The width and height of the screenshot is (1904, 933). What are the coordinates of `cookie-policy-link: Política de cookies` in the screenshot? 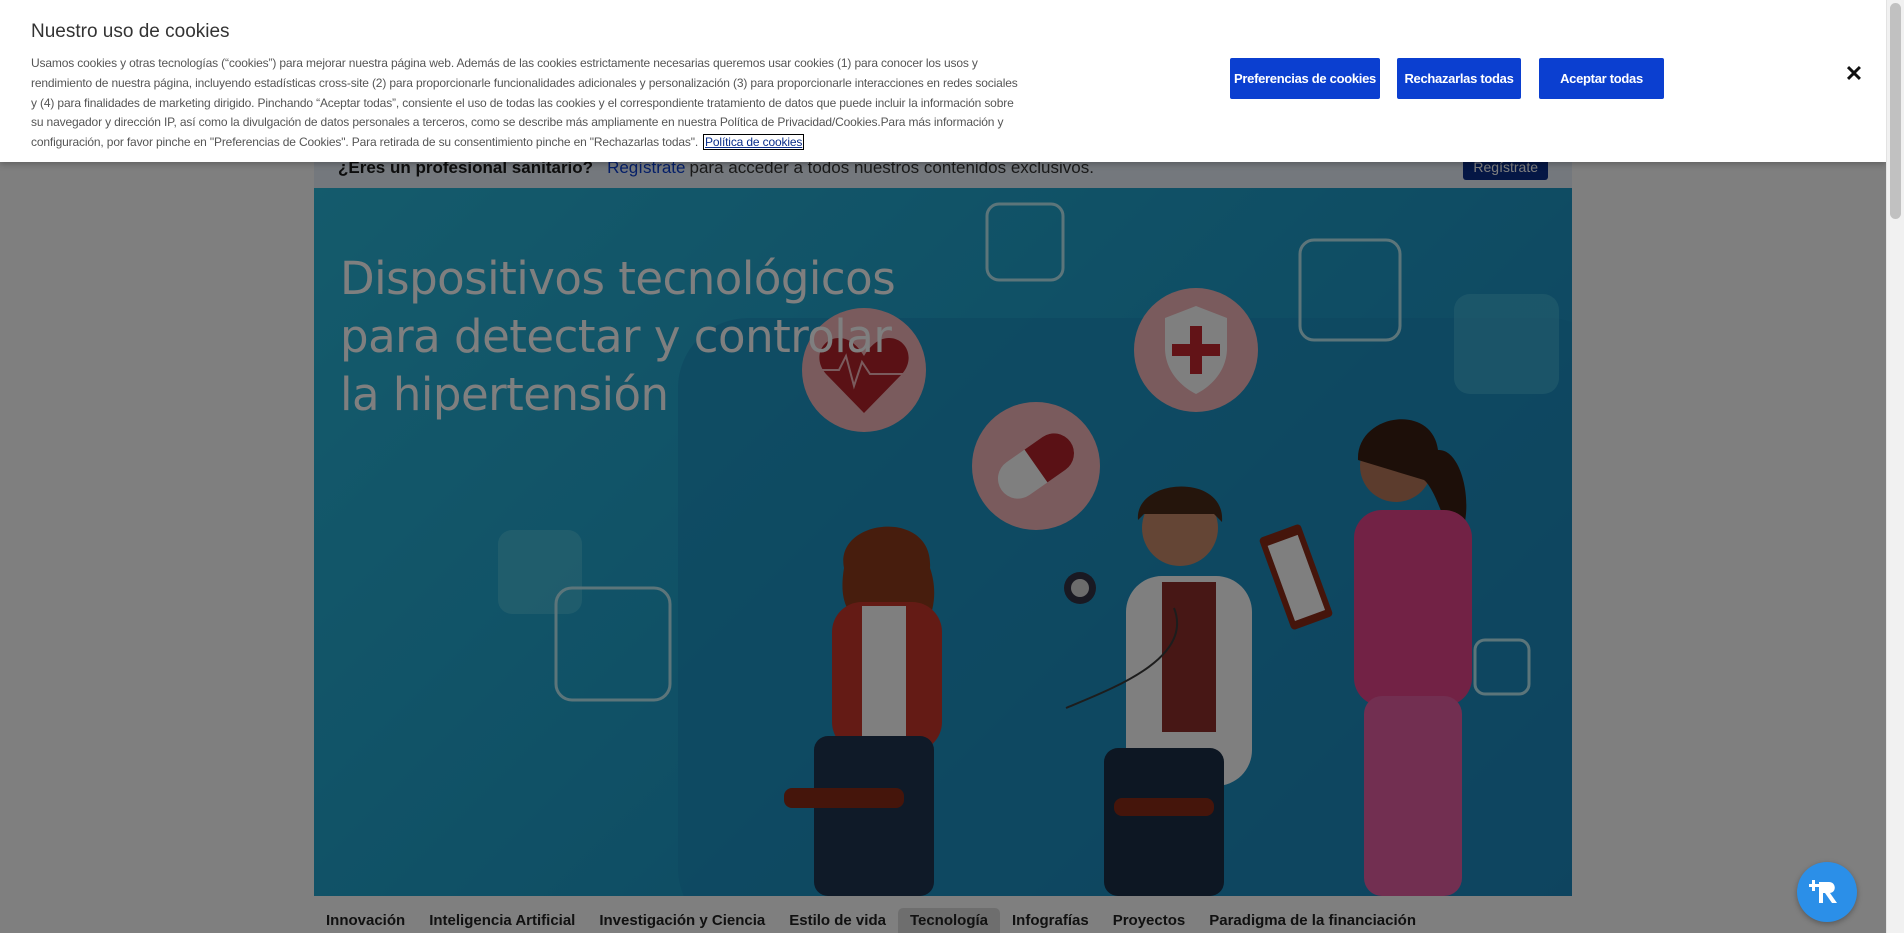 It's located at (754, 142).